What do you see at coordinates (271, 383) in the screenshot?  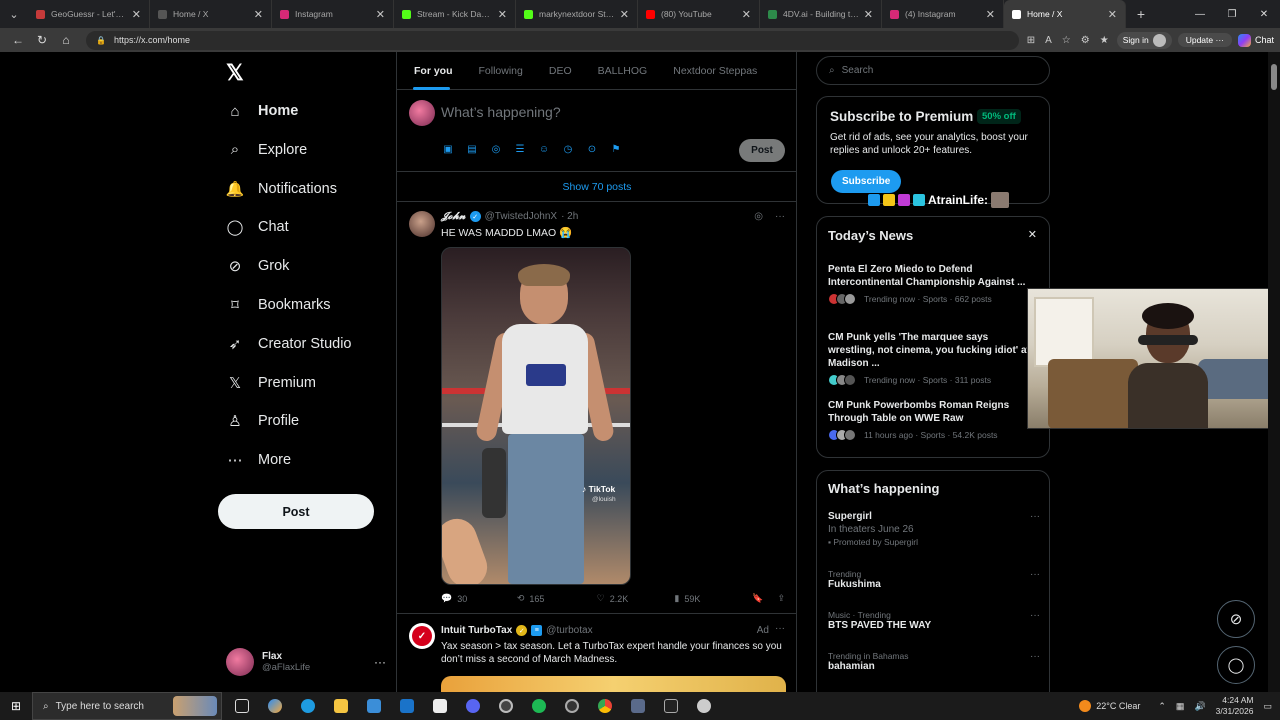 I see `nav-item-premium: 𝕏 Premium` at bounding box center [271, 383].